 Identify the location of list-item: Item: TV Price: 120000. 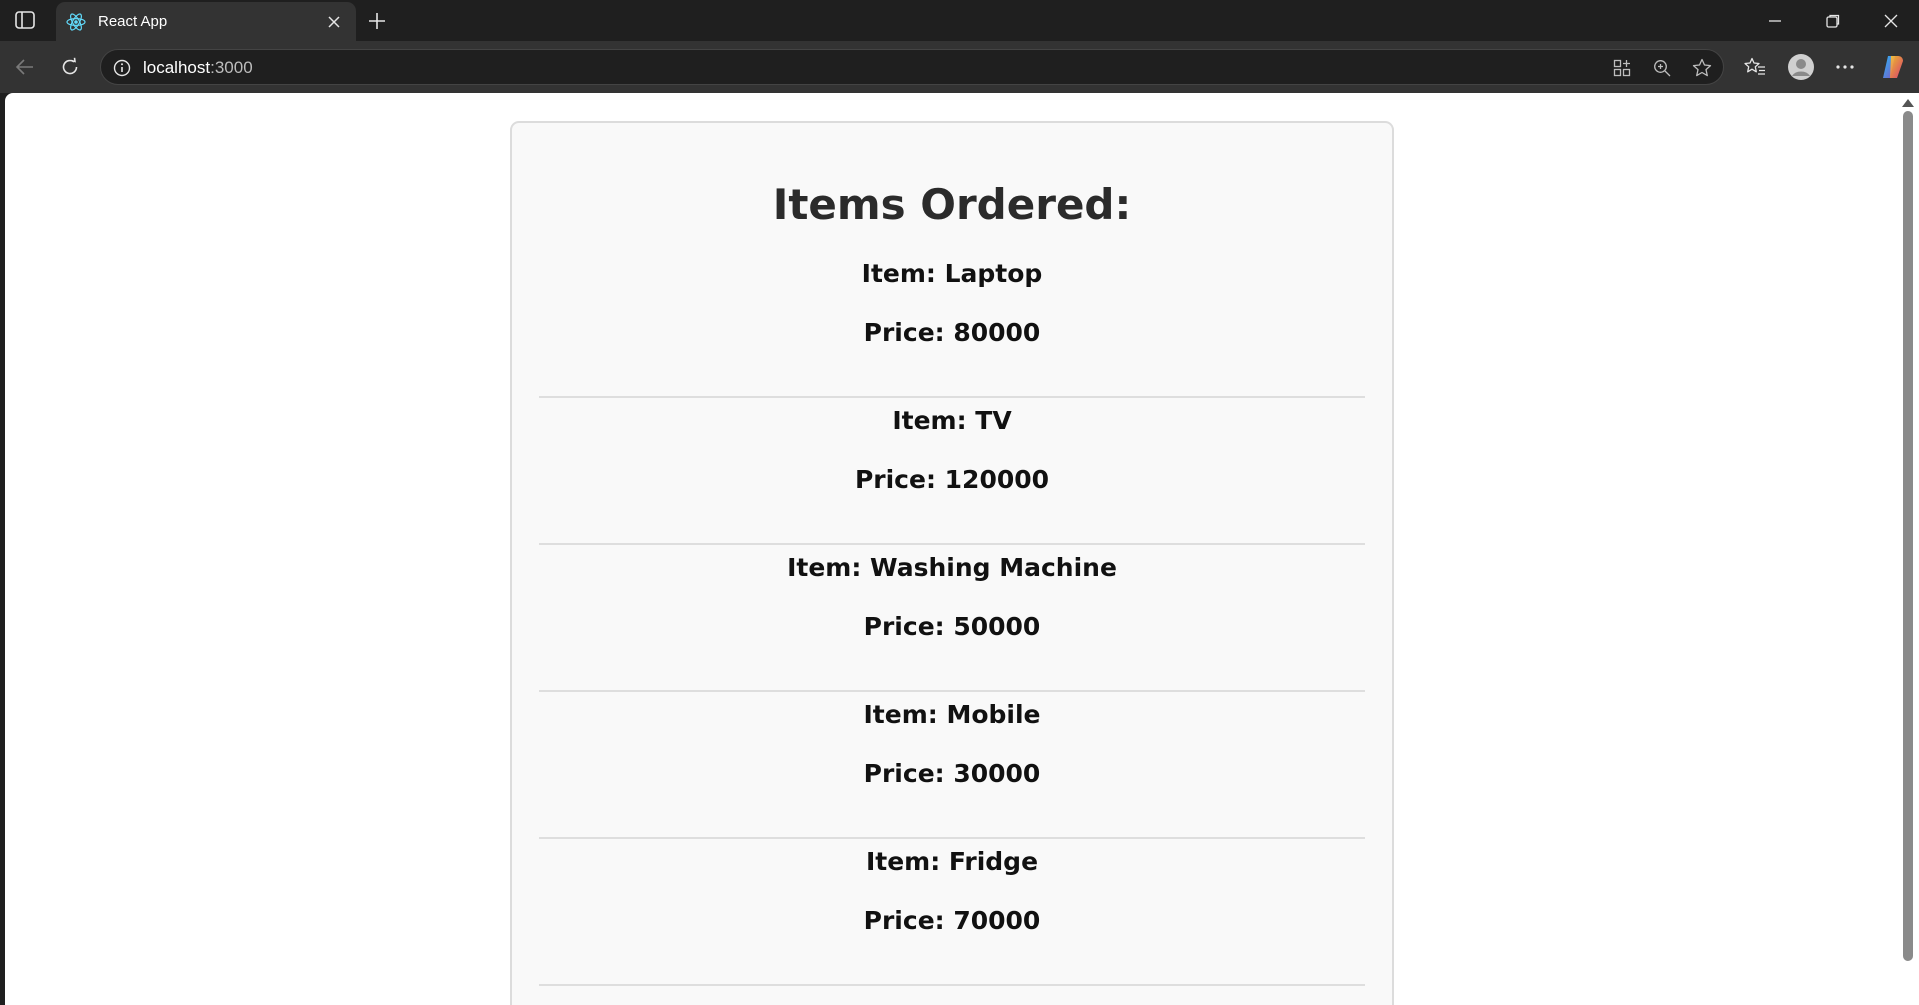
(952, 471).